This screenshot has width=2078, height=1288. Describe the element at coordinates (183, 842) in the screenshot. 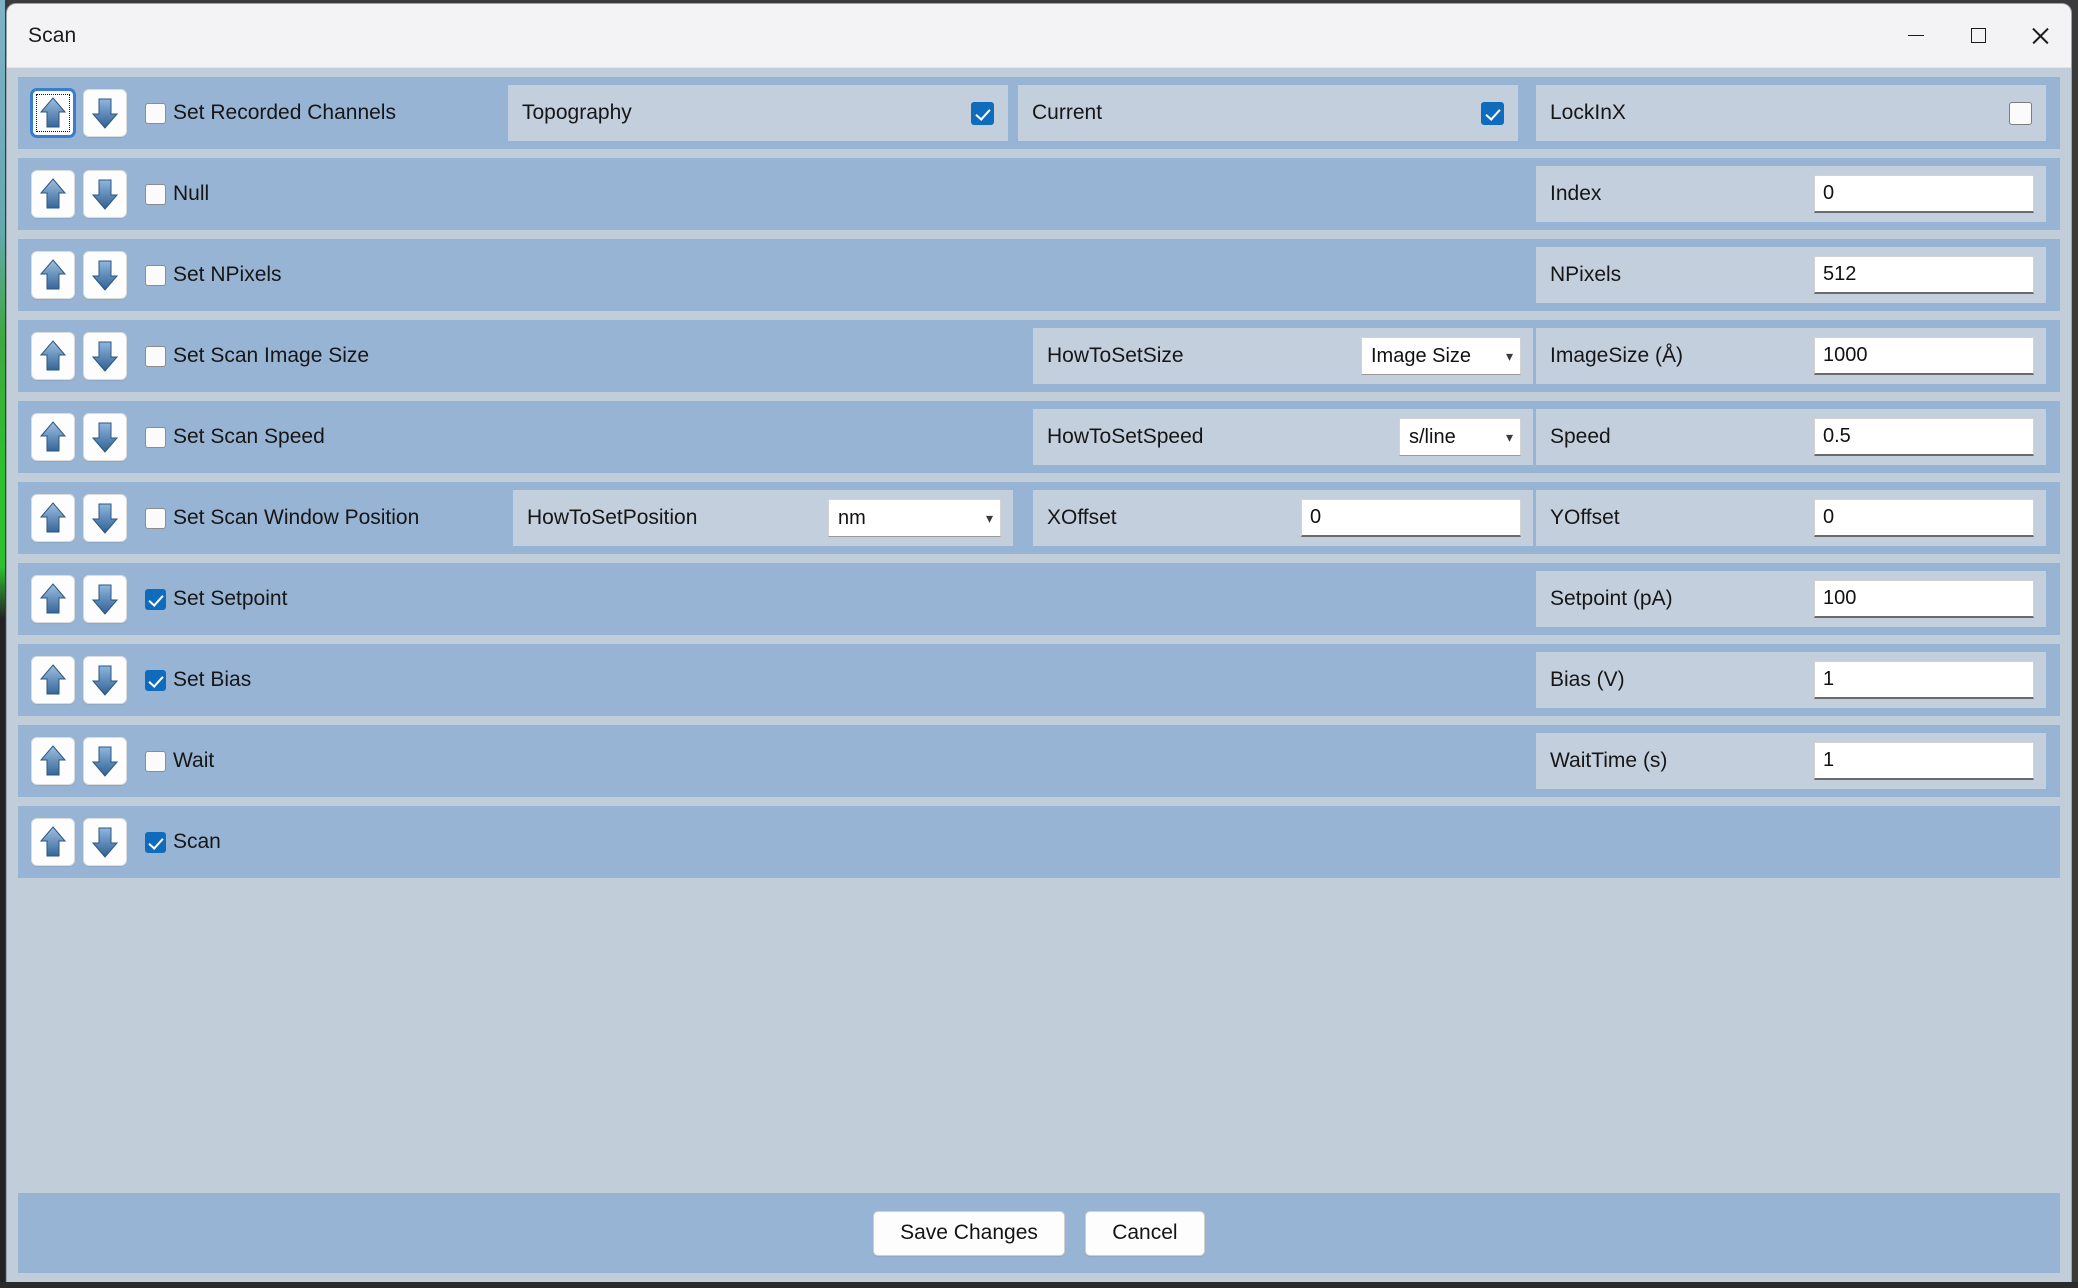

I see `step-enable-scan: Scan` at that location.